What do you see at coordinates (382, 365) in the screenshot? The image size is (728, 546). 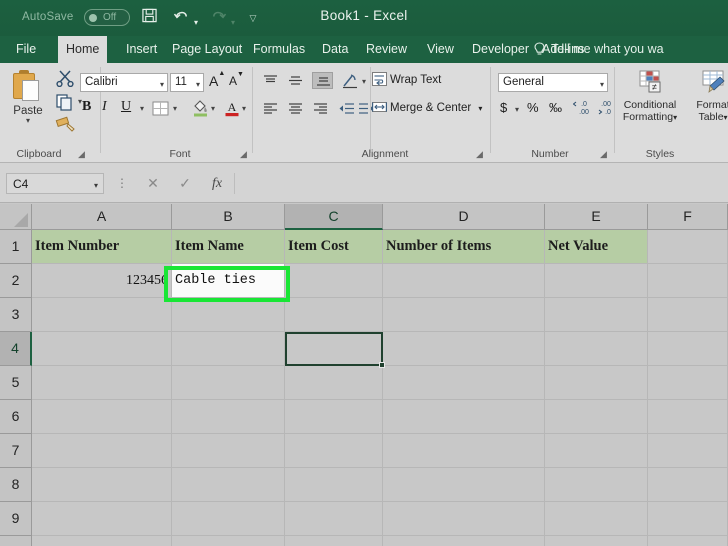 I see `fill-handle` at bounding box center [382, 365].